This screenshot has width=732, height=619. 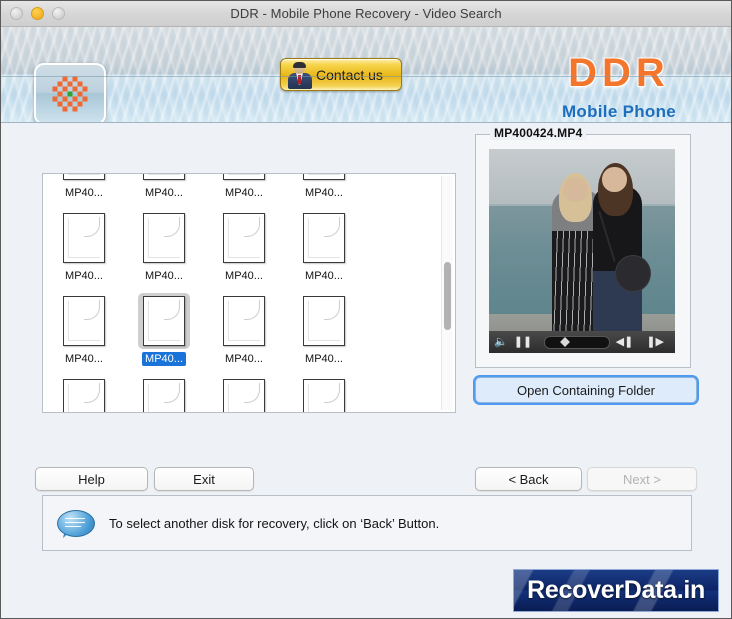 I want to click on contact-us-button: Contact us, so click(x=341, y=74).